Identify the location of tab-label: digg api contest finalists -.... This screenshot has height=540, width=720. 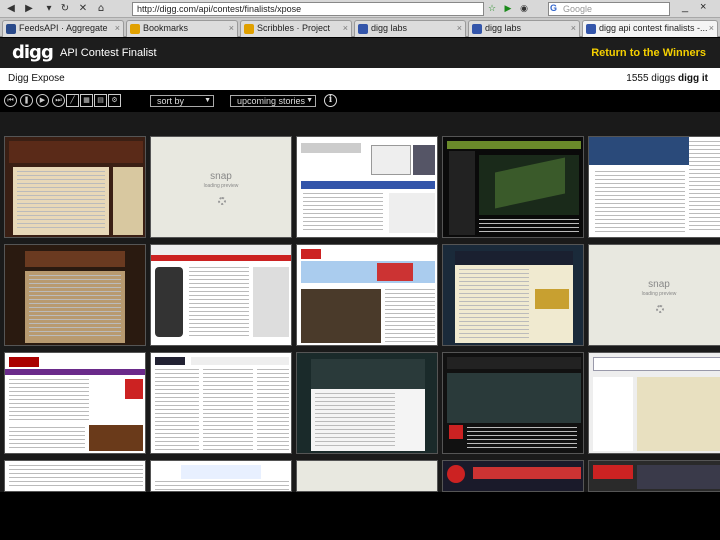
(653, 28).